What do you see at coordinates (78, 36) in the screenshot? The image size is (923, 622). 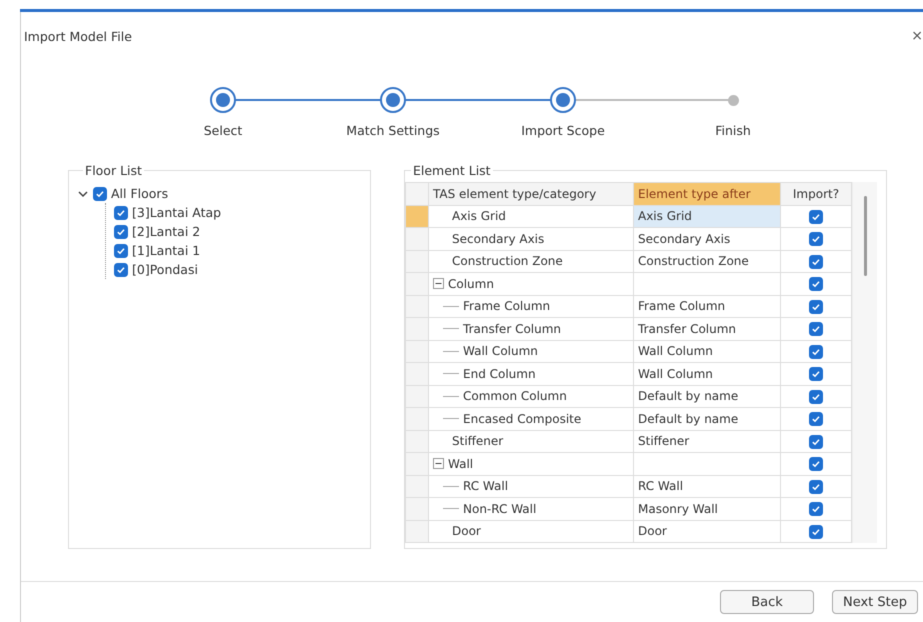 I see `window-title: Import Model File` at bounding box center [78, 36].